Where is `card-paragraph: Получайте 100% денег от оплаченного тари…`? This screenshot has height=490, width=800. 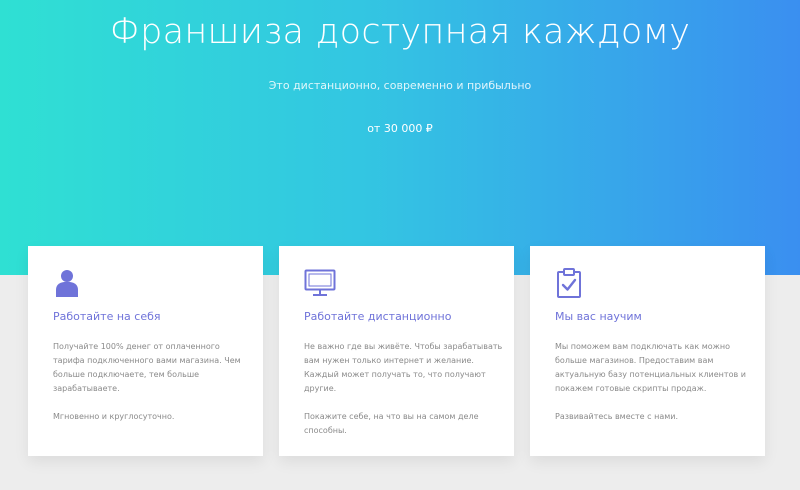
card-paragraph: Получайте 100% денег от оплаченного тари… is located at coordinates (147, 367).